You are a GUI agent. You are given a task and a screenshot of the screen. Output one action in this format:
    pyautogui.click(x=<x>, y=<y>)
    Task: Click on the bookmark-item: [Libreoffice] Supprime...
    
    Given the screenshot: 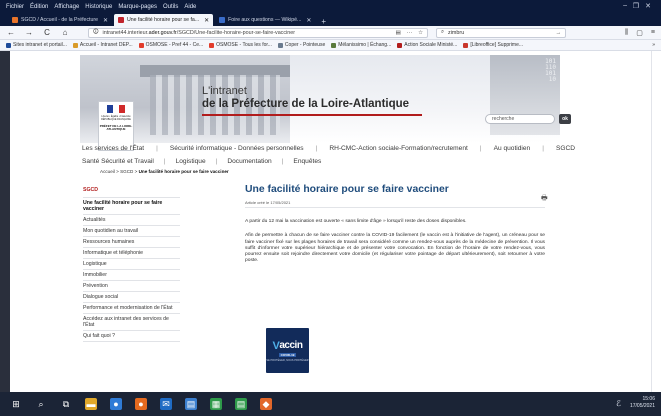 What is the action you would take?
    pyautogui.click(x=493, y=45)
    